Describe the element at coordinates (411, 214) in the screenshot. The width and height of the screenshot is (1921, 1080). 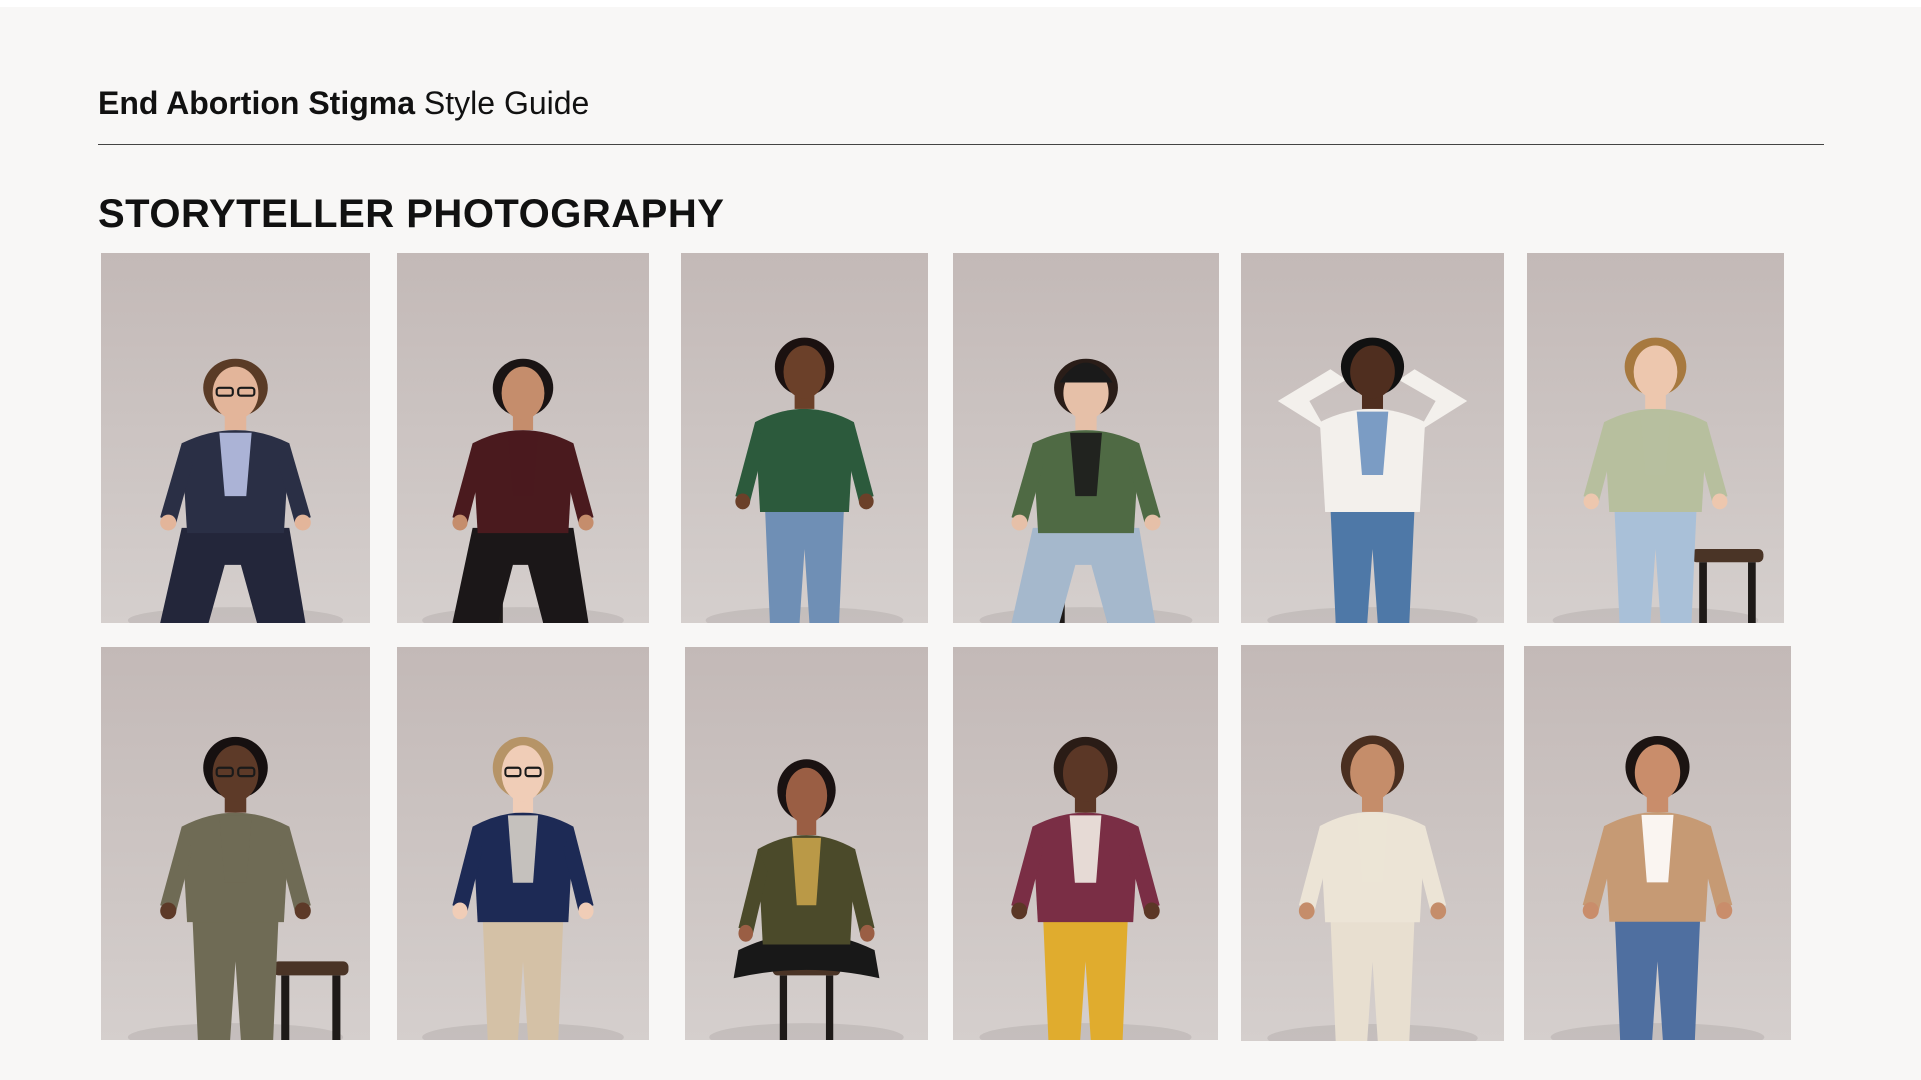
I see `section-title: STORYTELLER PHOTOGRAPHY` at that location.